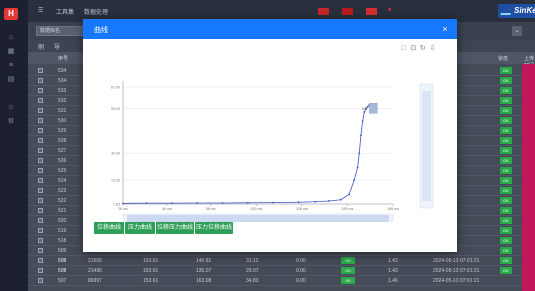 The width and height of the screenshot is (535, 291). What do you see at coordinates (57, 46) in the screenshot?
I see `export-button: 导` at bounding box center [57, 46].